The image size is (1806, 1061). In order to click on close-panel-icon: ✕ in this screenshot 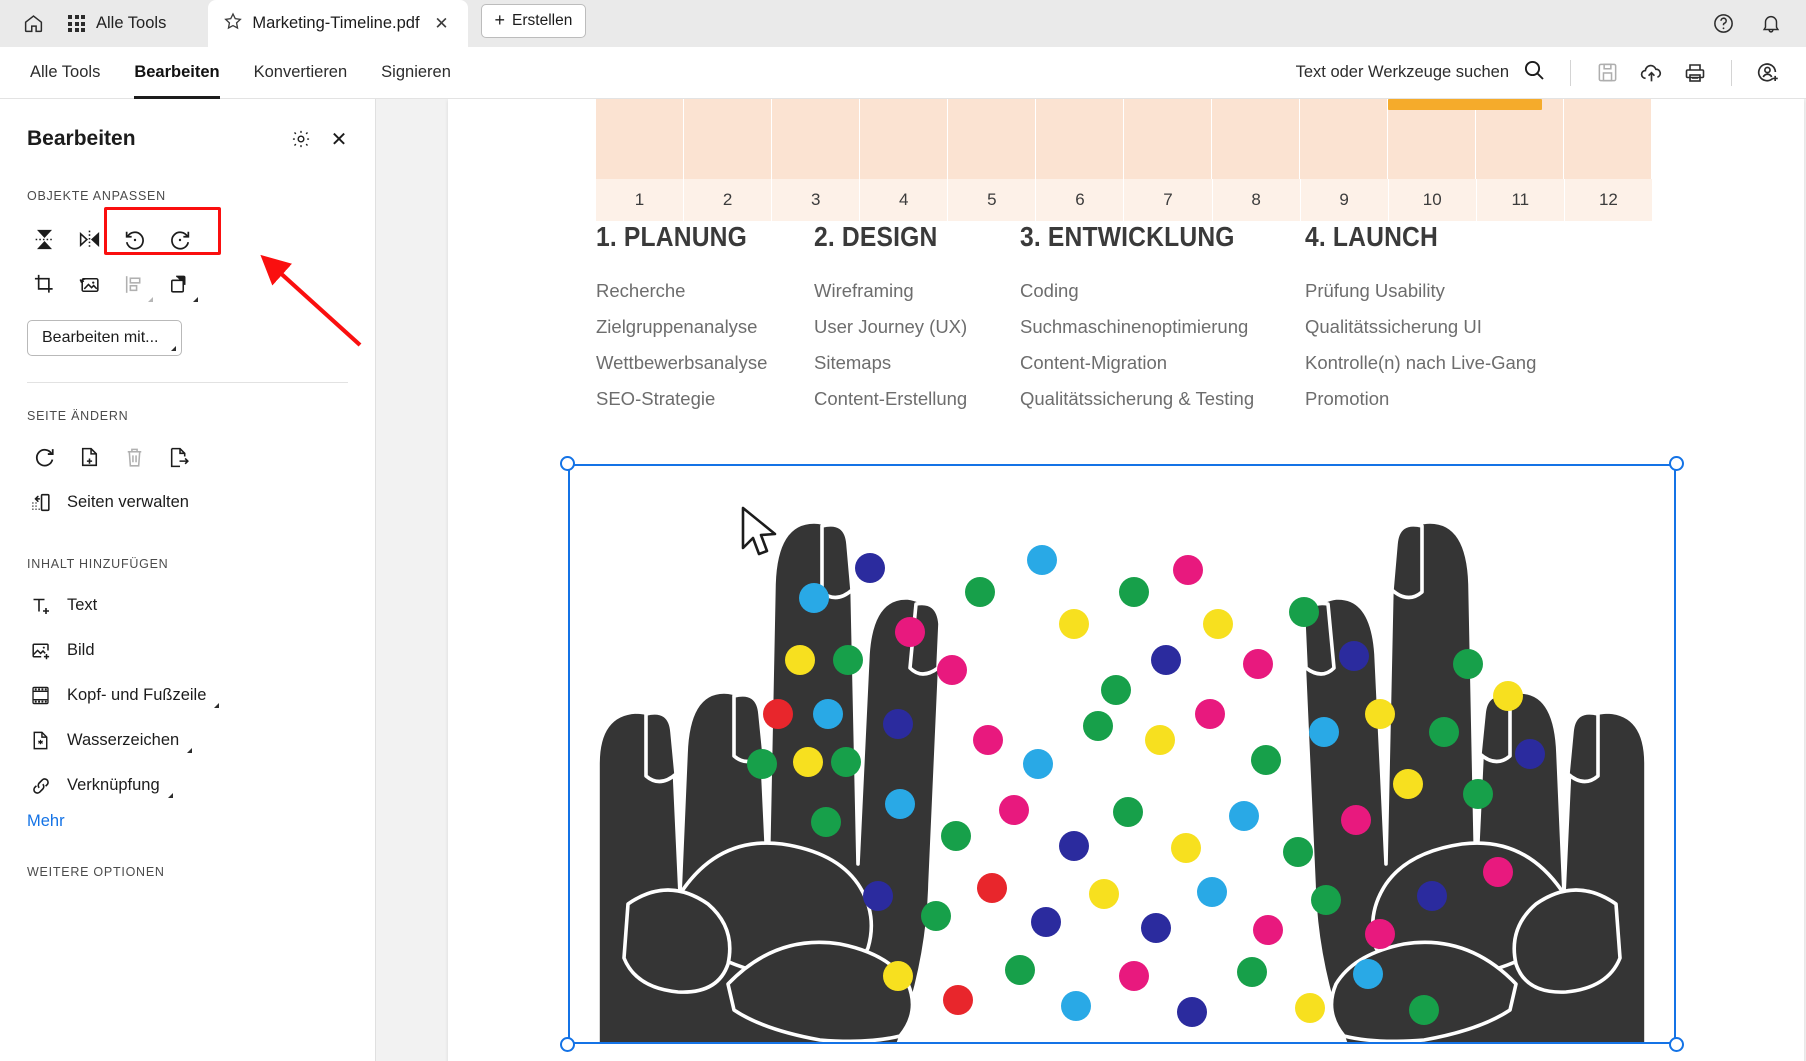, I will do `click(339, 139)`.